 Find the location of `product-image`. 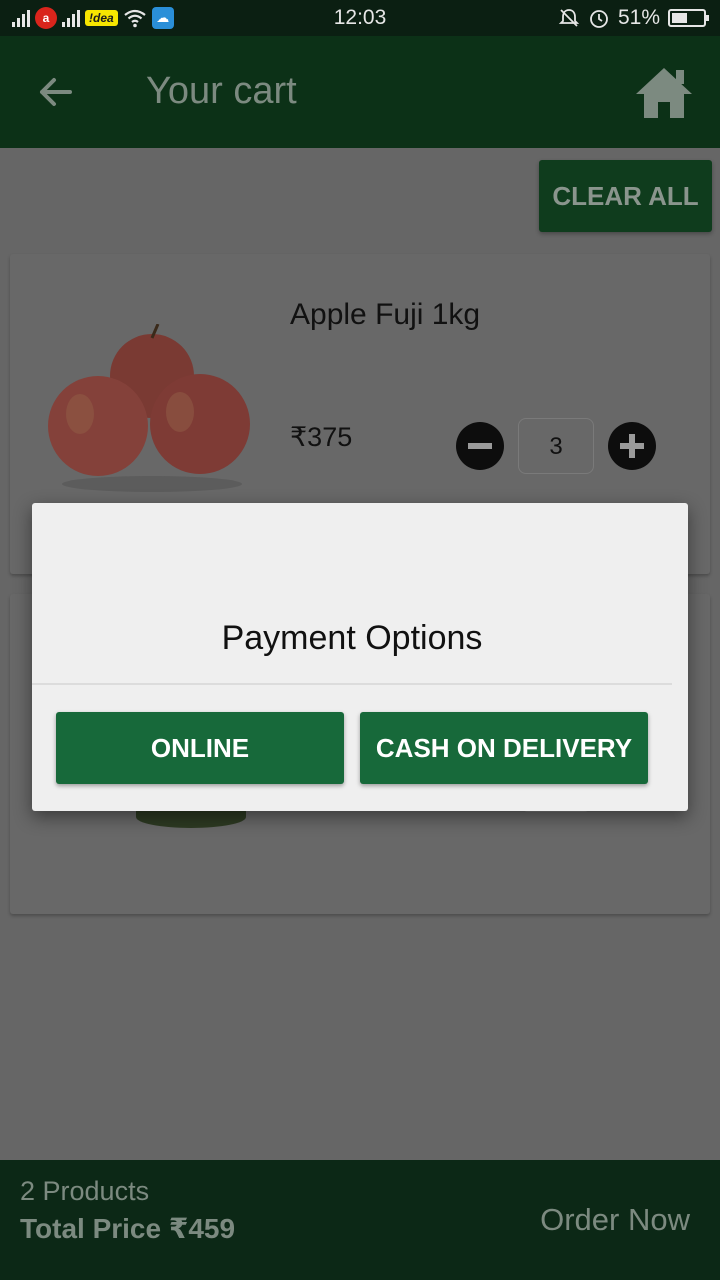

product-image is located at coordinates (149, 408).